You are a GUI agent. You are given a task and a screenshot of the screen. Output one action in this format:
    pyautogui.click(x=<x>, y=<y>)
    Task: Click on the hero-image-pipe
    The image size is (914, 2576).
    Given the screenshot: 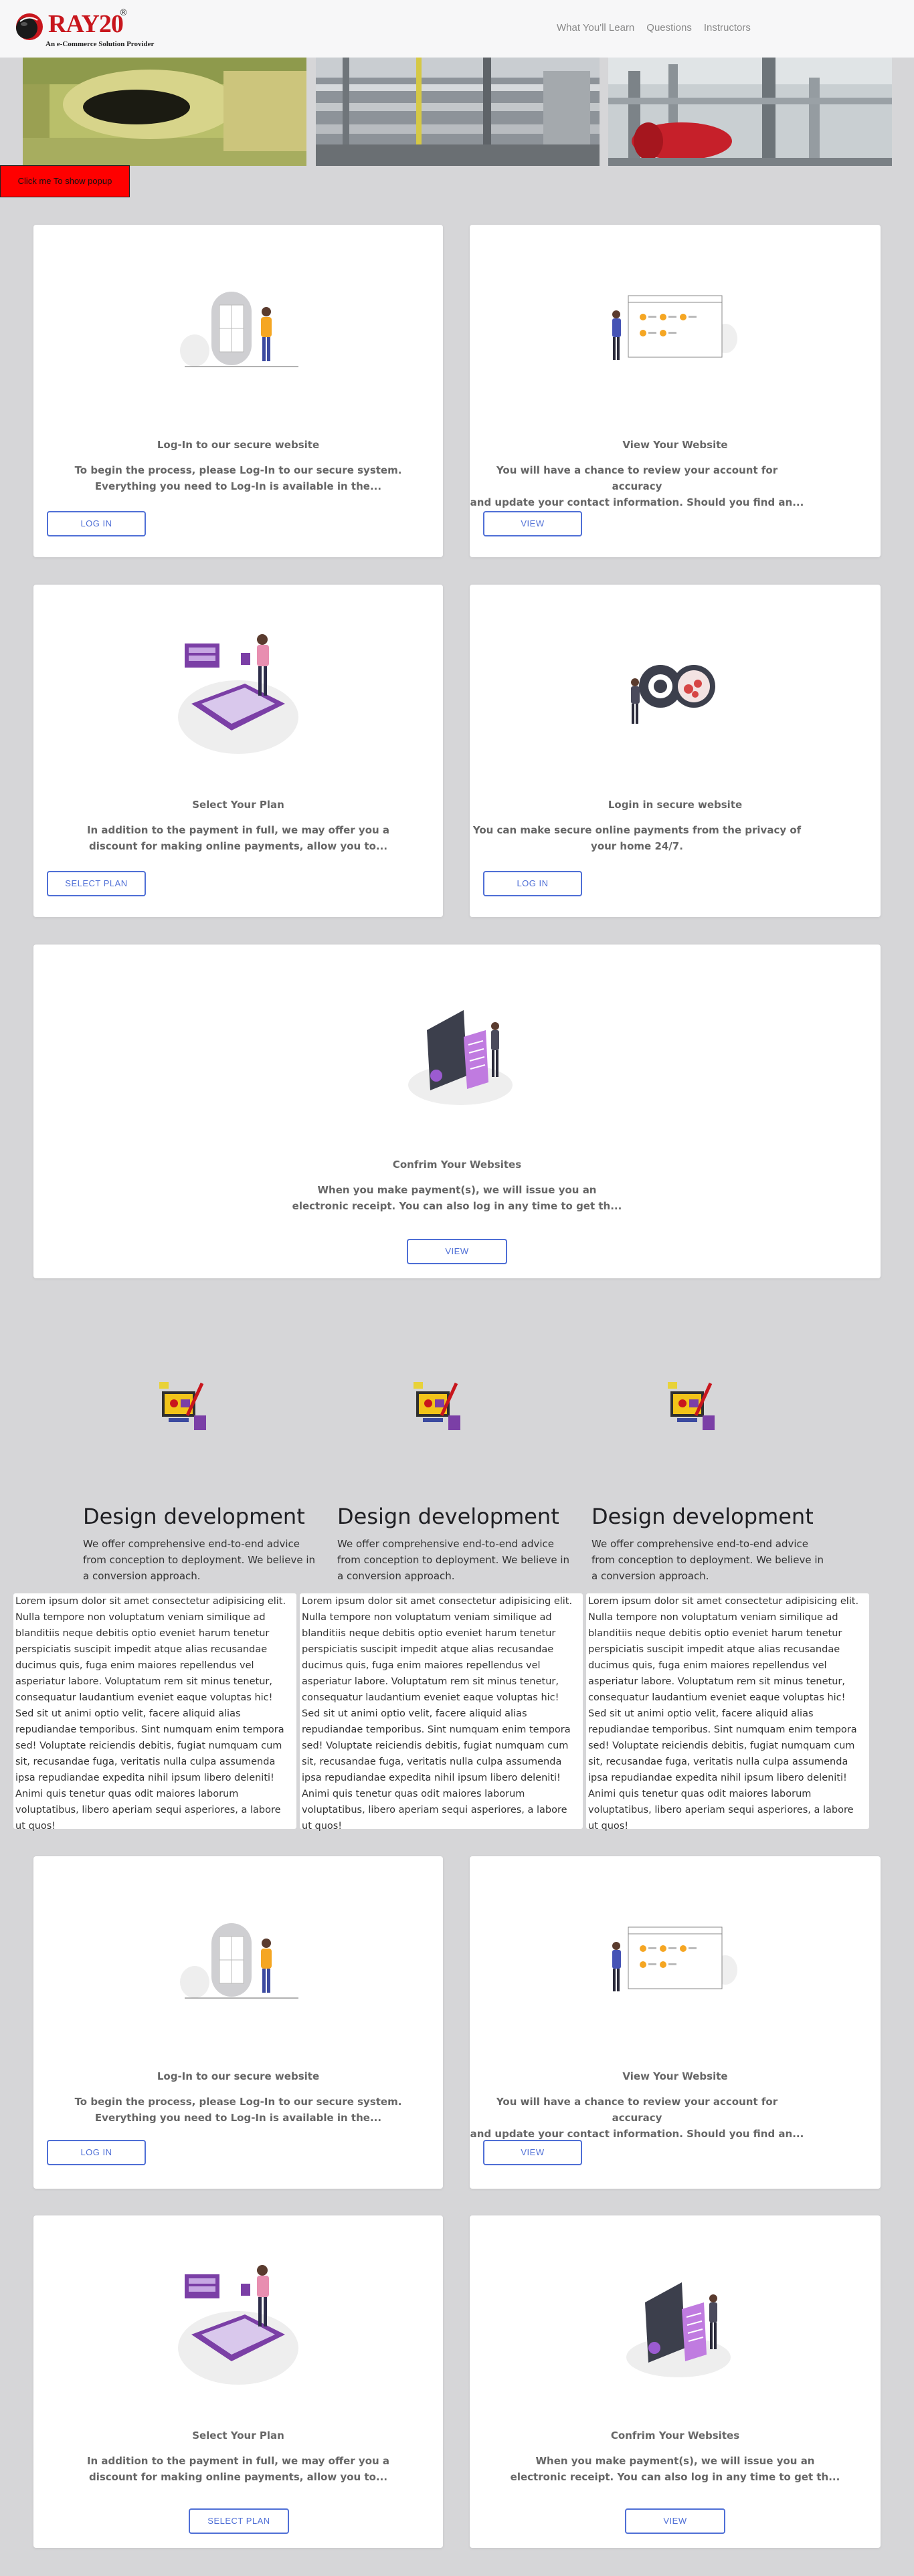 What is the action you would take?
    pyautogui.click(x=165, y=112)
    